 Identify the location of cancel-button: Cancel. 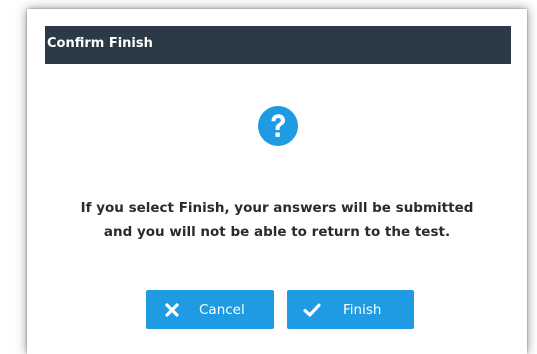
(210, 309).